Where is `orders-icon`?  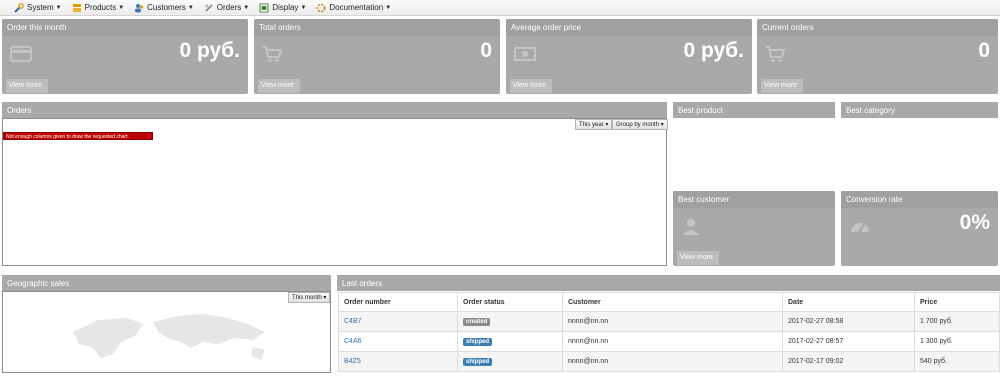 orders-icon is located at coordinates (209, 8).